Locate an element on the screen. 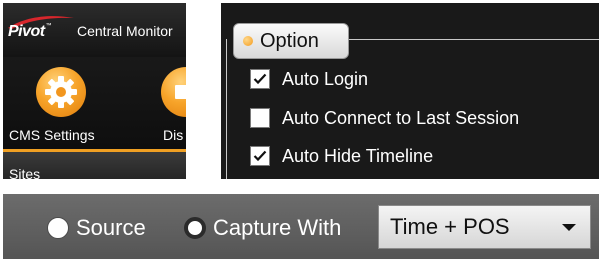  option-frame-top-border is located at coordinates (473, 39).